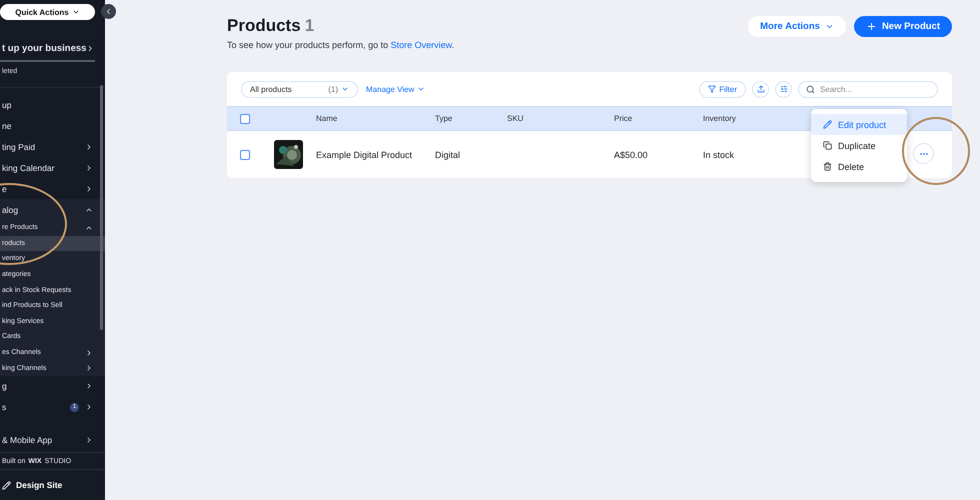  What do you see at coordinates (52, 188) in the screenshot?
I see `nav-item: e` at bounding box center [52, 188].